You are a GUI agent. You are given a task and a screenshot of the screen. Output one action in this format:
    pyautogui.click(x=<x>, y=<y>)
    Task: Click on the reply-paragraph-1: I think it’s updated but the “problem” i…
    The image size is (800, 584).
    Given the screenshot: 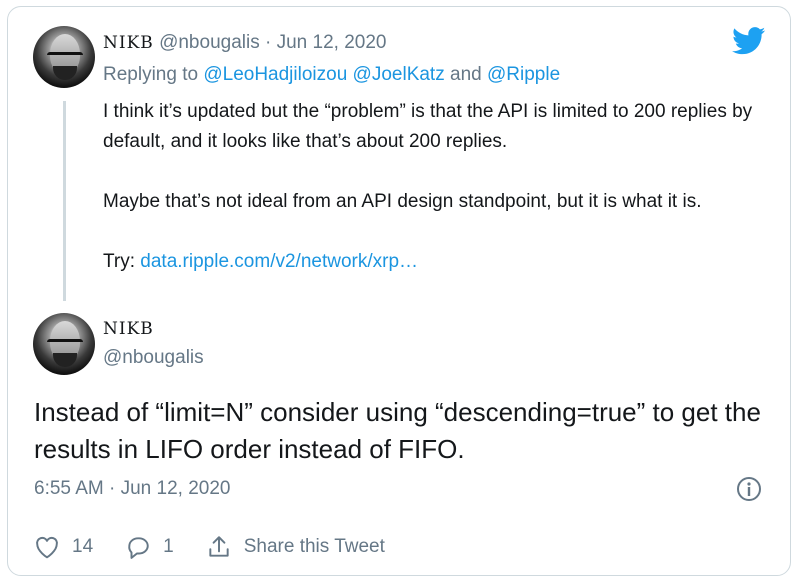 What is the action you would take?
    pyautogui.click(x=428, y=126)
    